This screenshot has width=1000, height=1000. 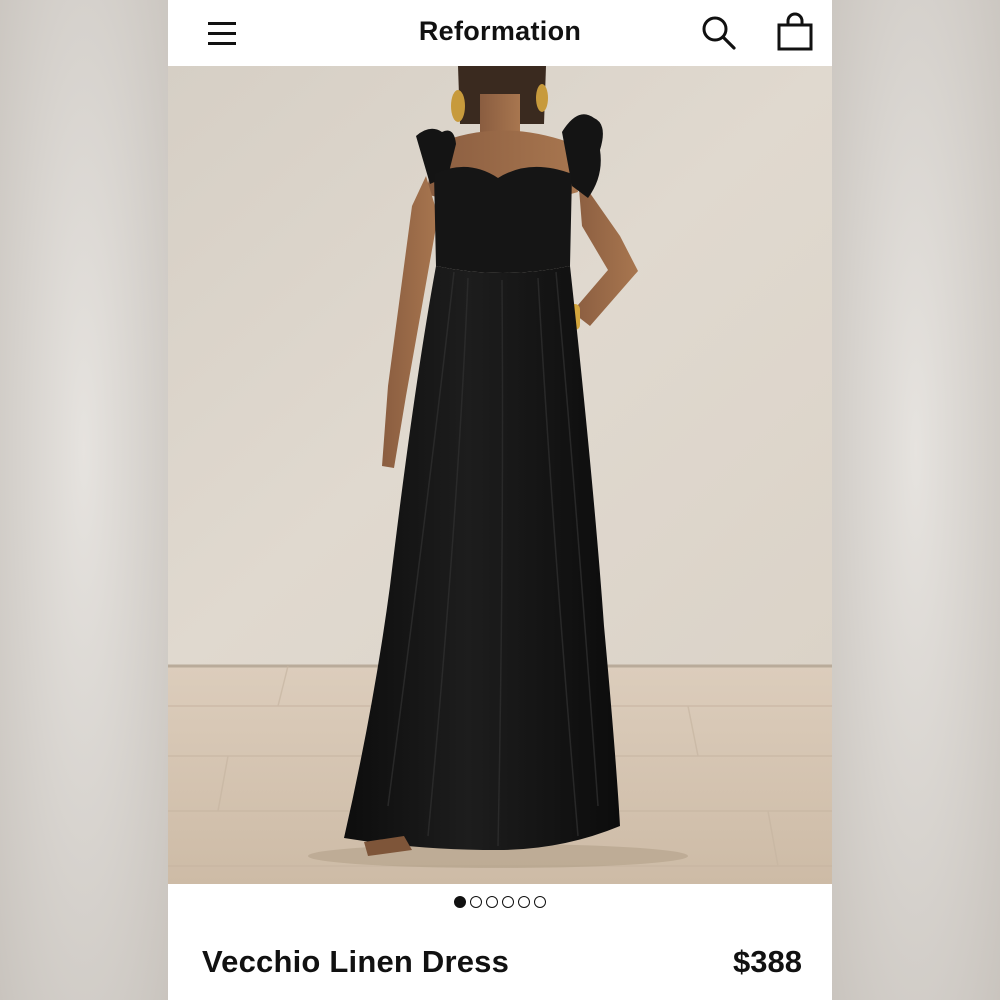 I want to click on product-price: $388, so click(x=767, y=961).